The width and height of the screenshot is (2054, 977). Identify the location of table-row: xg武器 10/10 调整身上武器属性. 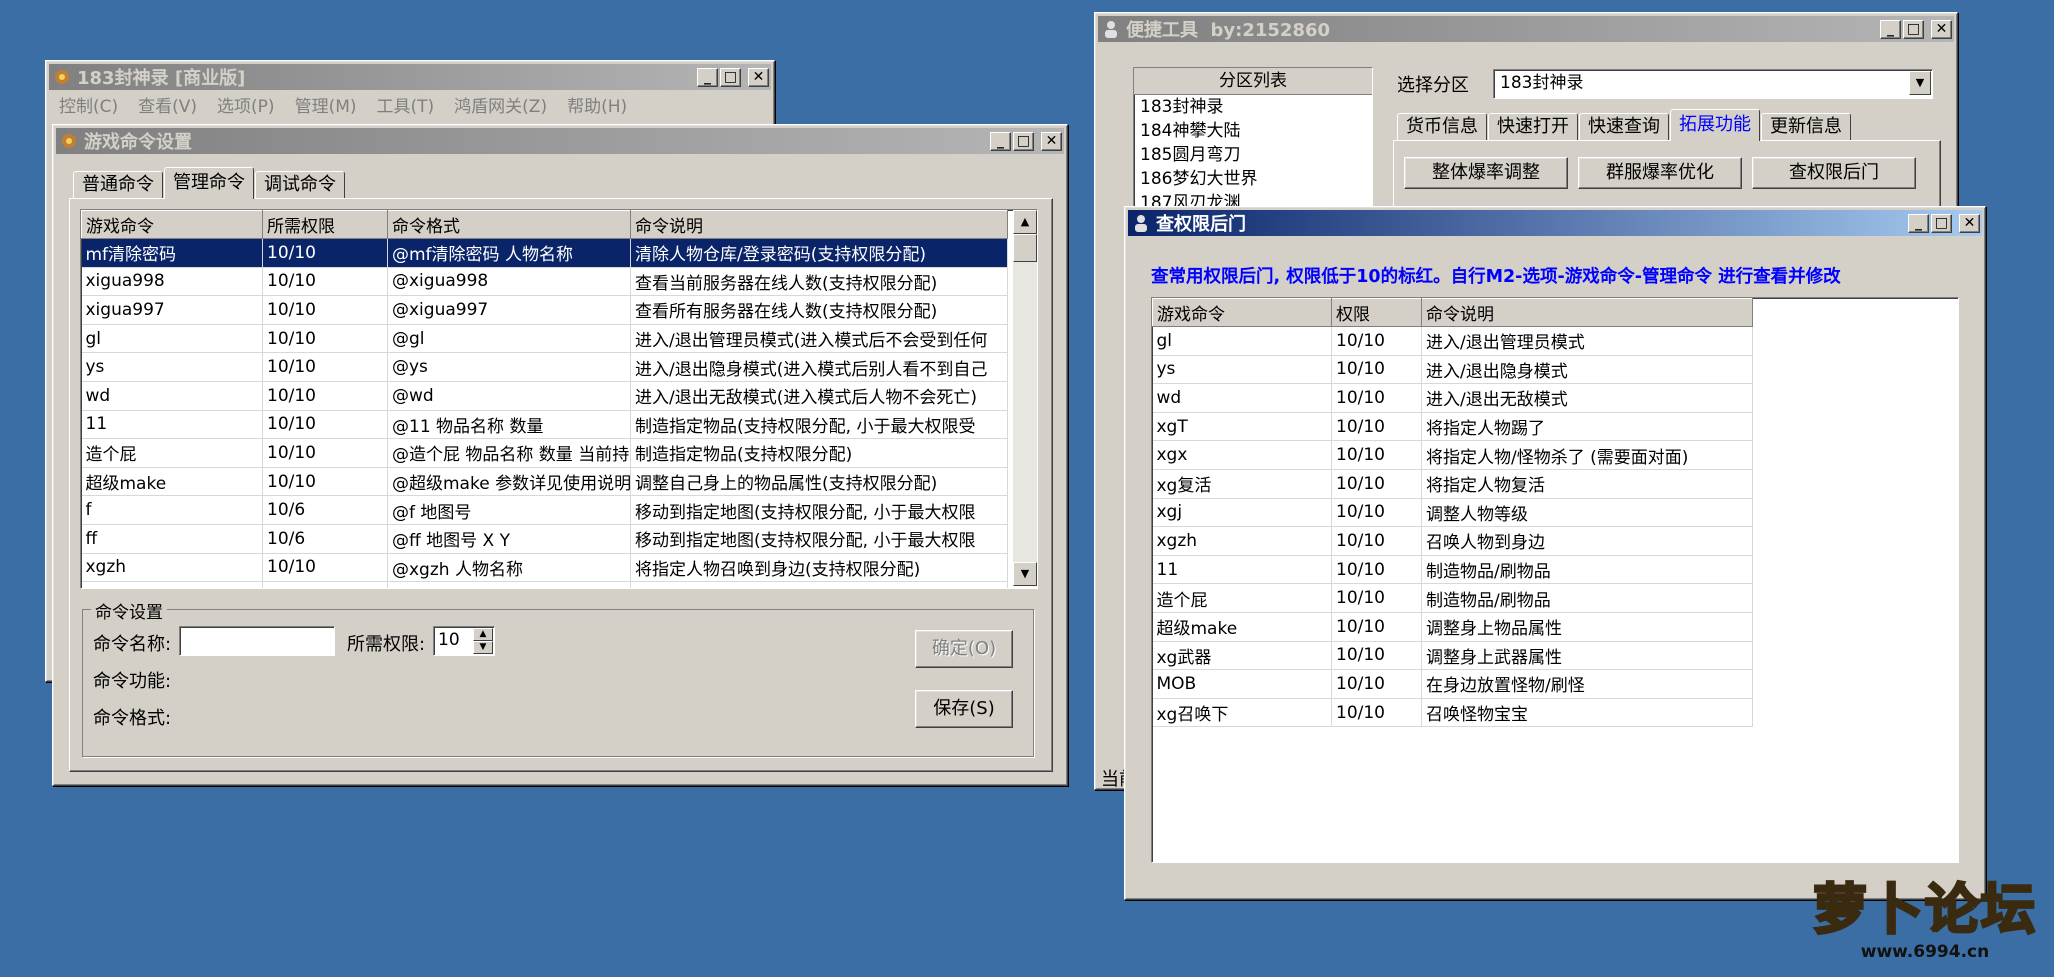
(1452, 656).